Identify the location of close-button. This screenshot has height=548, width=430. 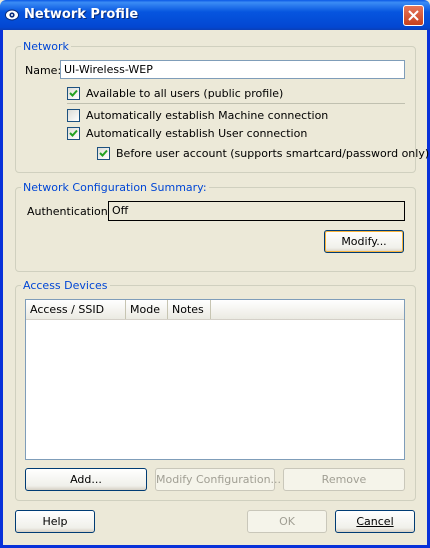
(413, 15).